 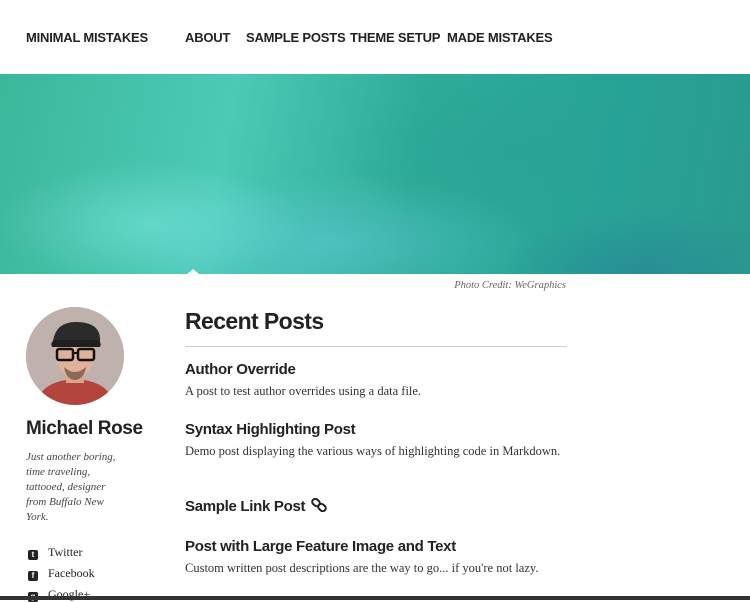 What do you see at coordinates (240, 369) in the screenshot?
I see `post-title-link: Author Override` at bounding box center [240, 369].